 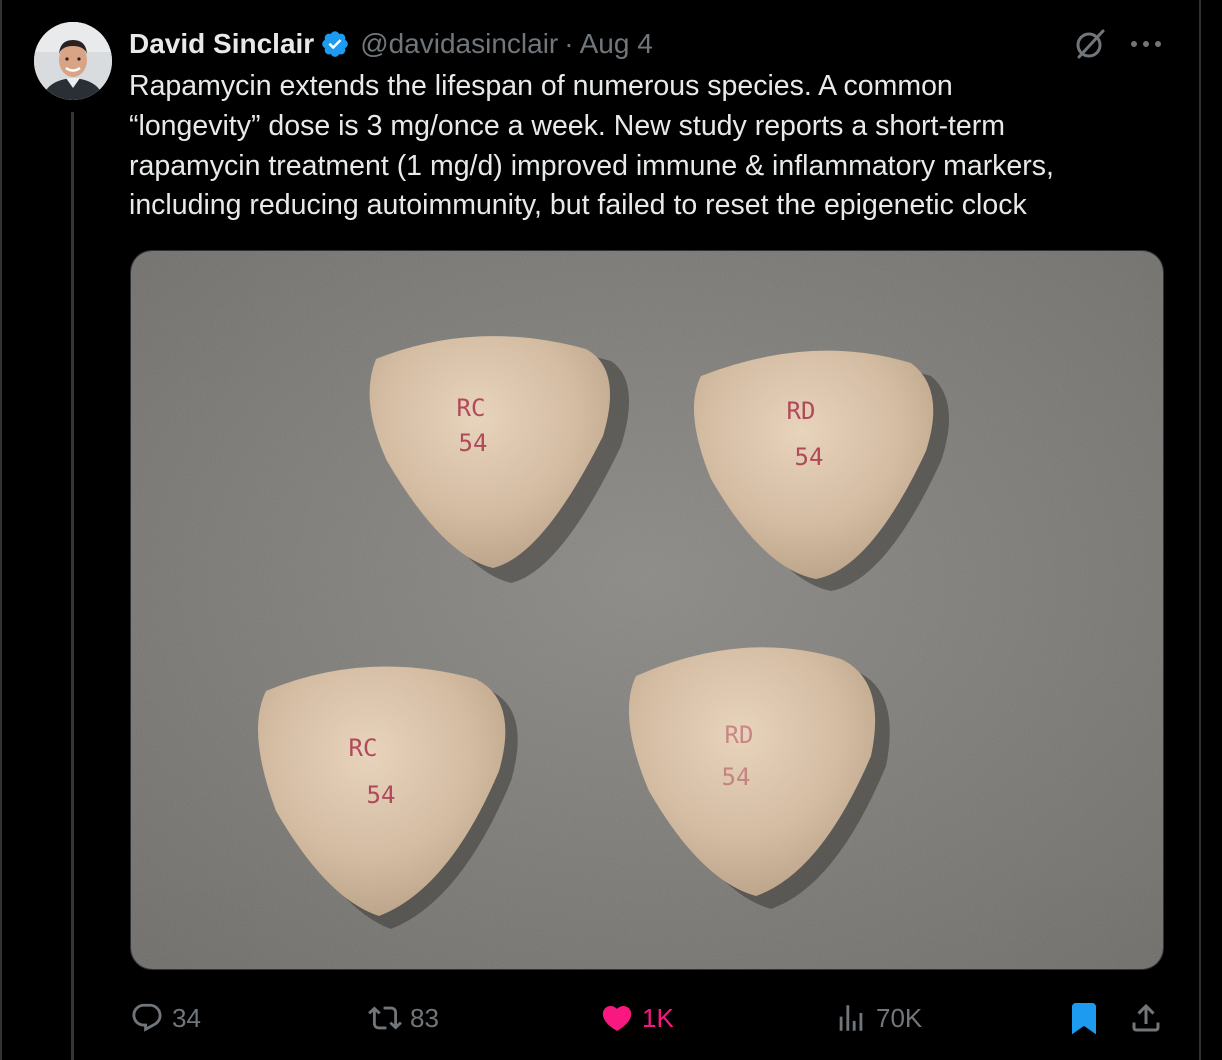 What do you see at coordinates (165, 1018) in the screenshot?
I see `reply-button: 34` at bounding box center [165, 1018].